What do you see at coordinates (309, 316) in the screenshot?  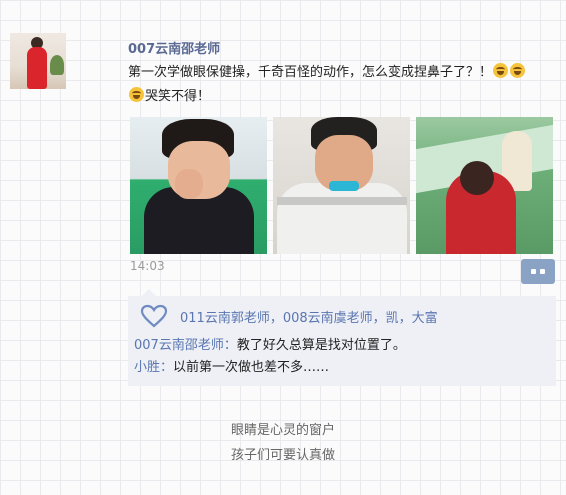 I see `likes-list: 011云南郭老师，008云南虞老师，凯，大富` at bounding box center [309, 316].